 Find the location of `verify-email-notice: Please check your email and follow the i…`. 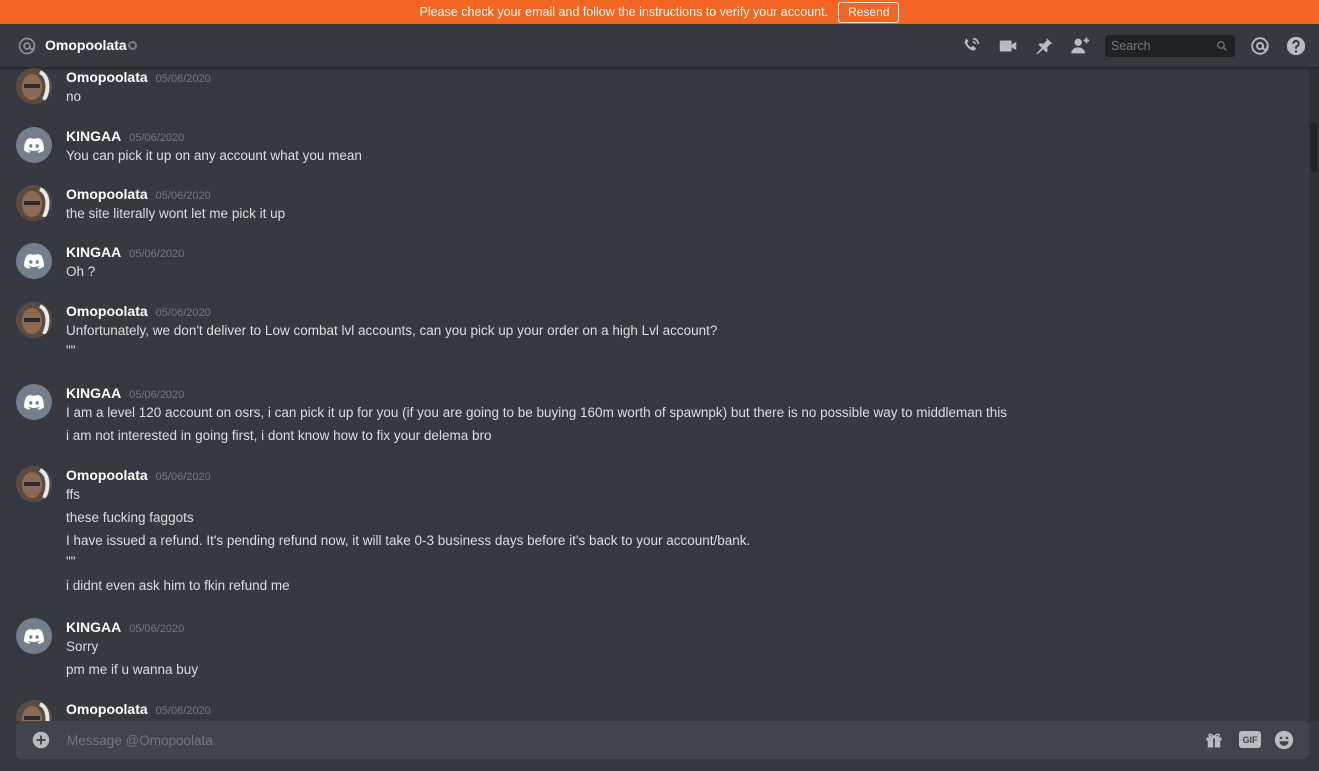

verify-email-notice: Please check your email and follow the i… is located at coordinates (659, 12).